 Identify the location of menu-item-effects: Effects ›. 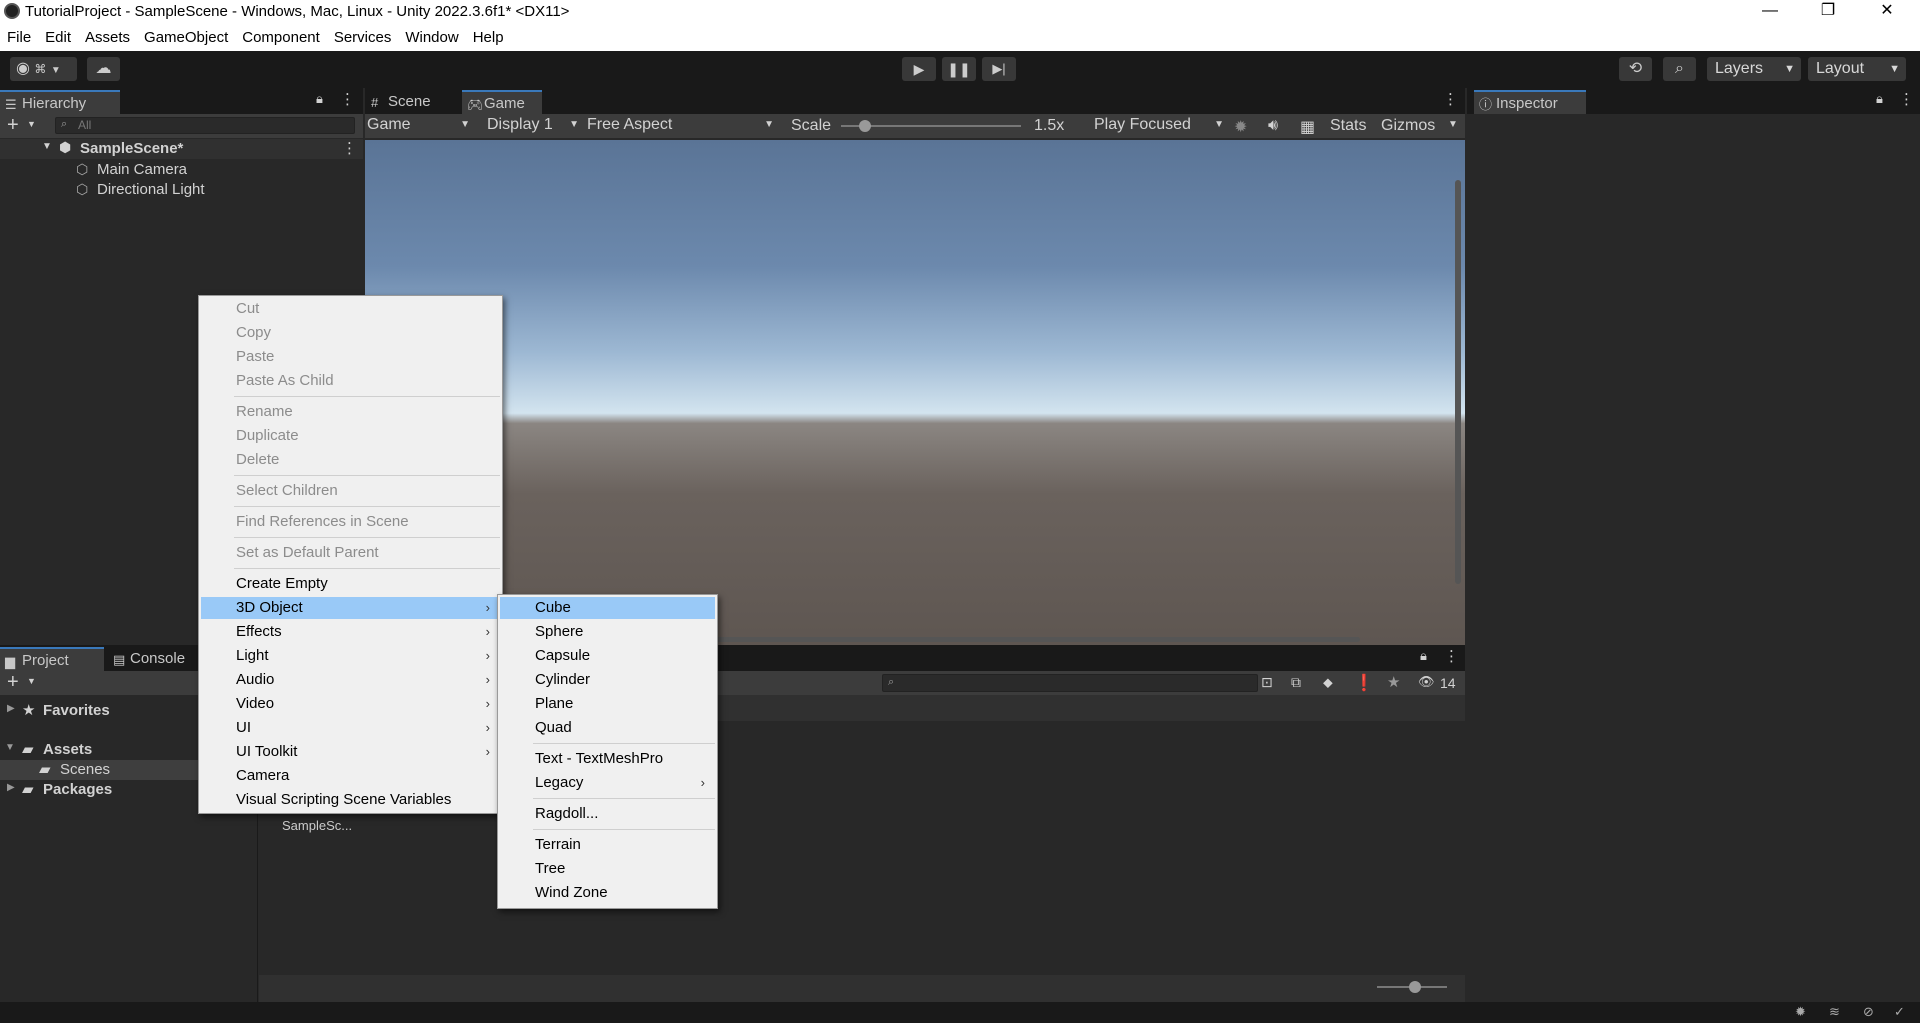
(350, 632).